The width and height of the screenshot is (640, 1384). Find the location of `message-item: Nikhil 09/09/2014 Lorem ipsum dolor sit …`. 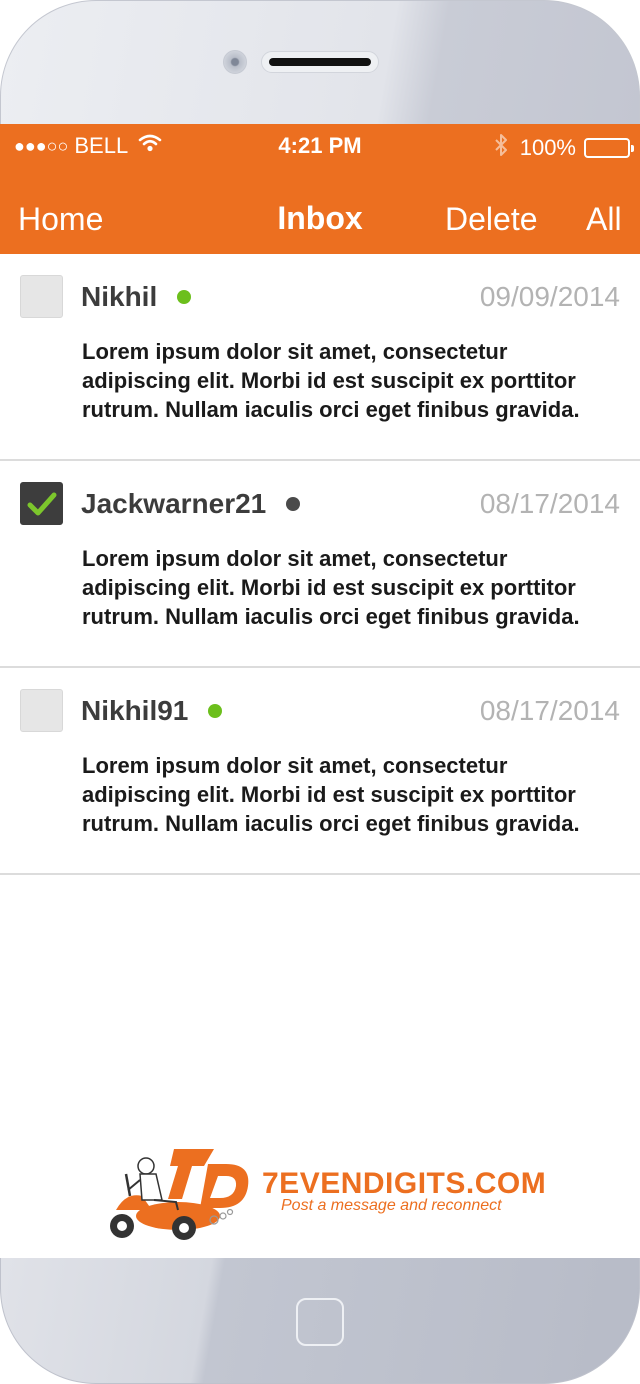

message-item: Nikhil 09/09/2014 Lorem ipsum dolor sit … is located at coordinates (320, 357).